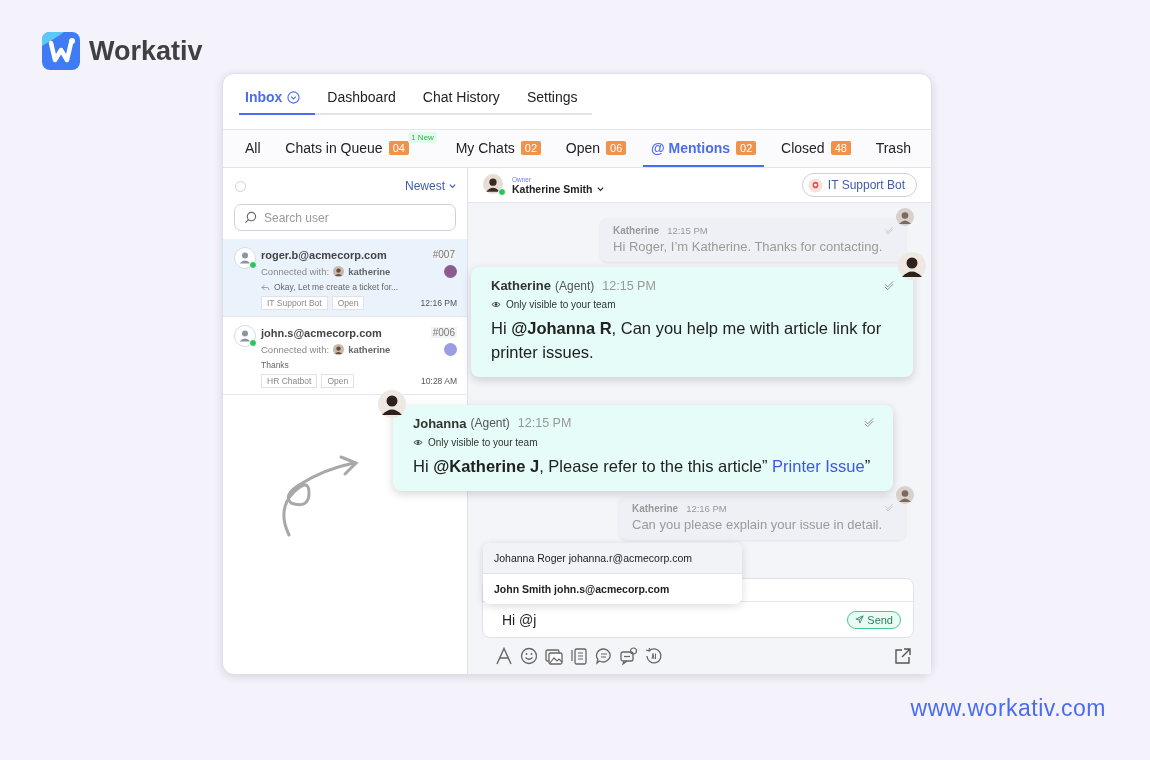  What do you see at coordinates (816, 148) in the screenshot?
I see `filter-tab: Closed 48` at bounding box center [816, 148].